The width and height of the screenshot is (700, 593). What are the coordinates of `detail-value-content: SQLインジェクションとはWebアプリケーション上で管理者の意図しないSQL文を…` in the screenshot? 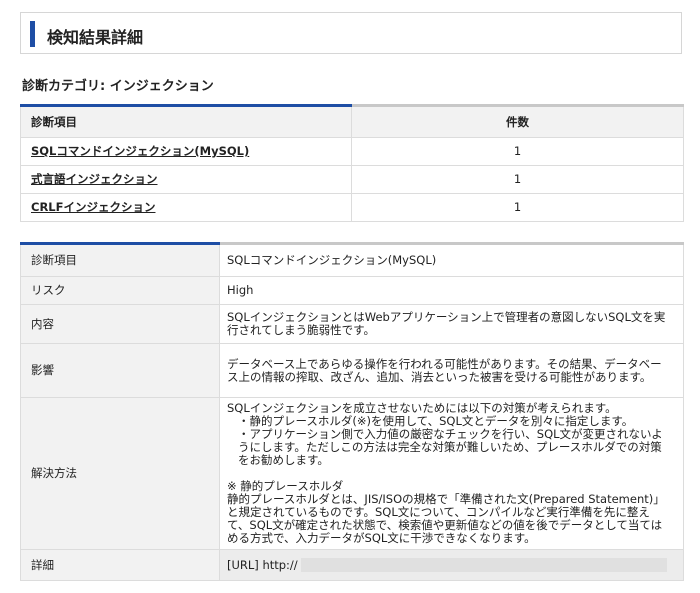 It's located at (451, 324).